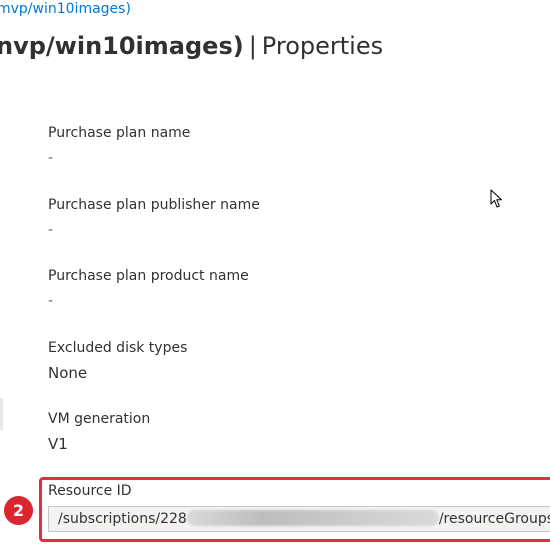  What do you see at coordinates (148, 288) in the screenshot?
I see `property-purchase-plan-product-name: Purchase plan product name -` at bounding box center [148, 288].